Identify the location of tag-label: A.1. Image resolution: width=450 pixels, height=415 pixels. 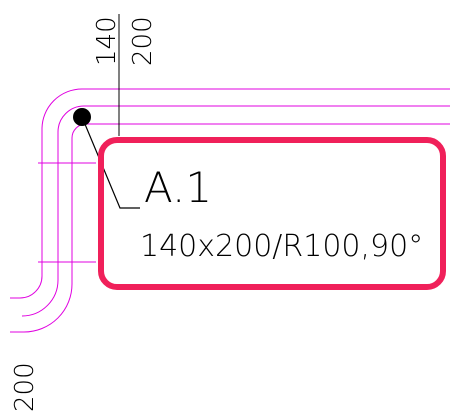
(178, 187).